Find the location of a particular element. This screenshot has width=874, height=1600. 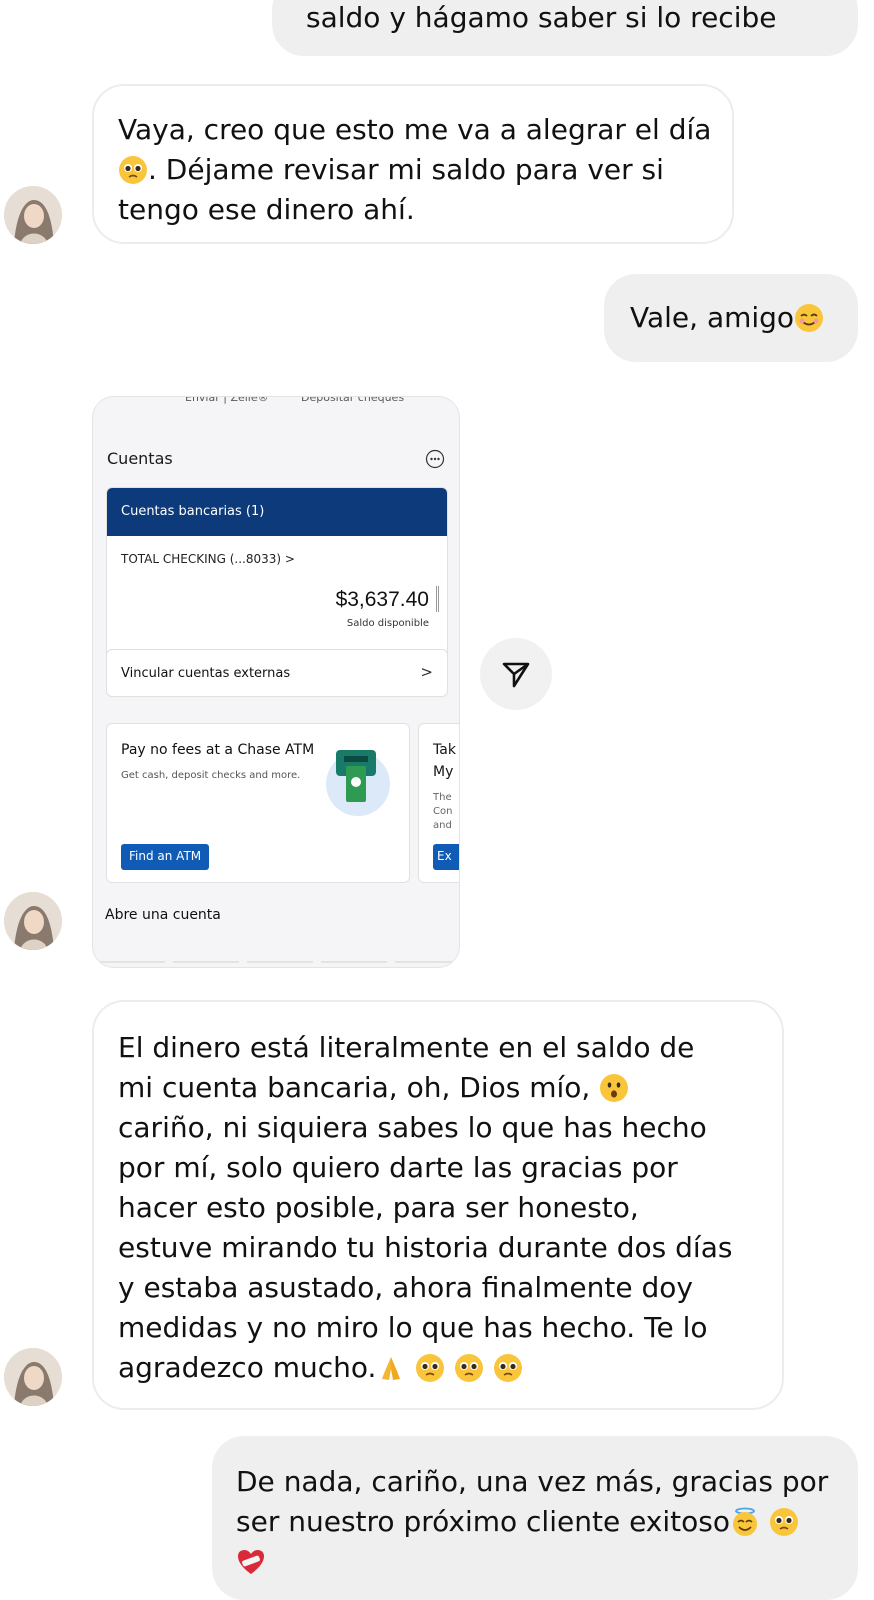

chevron-right-icon: > is located at coordinates (426, 672).